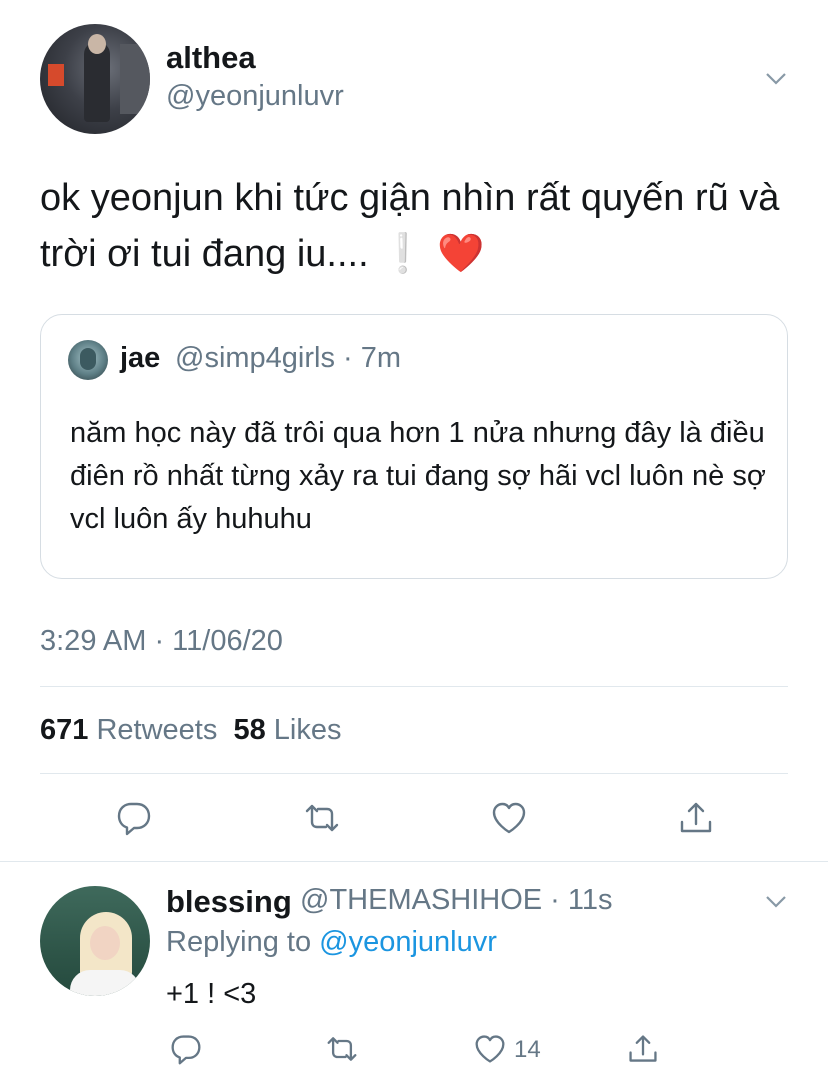  I want to click on quoted-author-avatar, so click(88, 360).